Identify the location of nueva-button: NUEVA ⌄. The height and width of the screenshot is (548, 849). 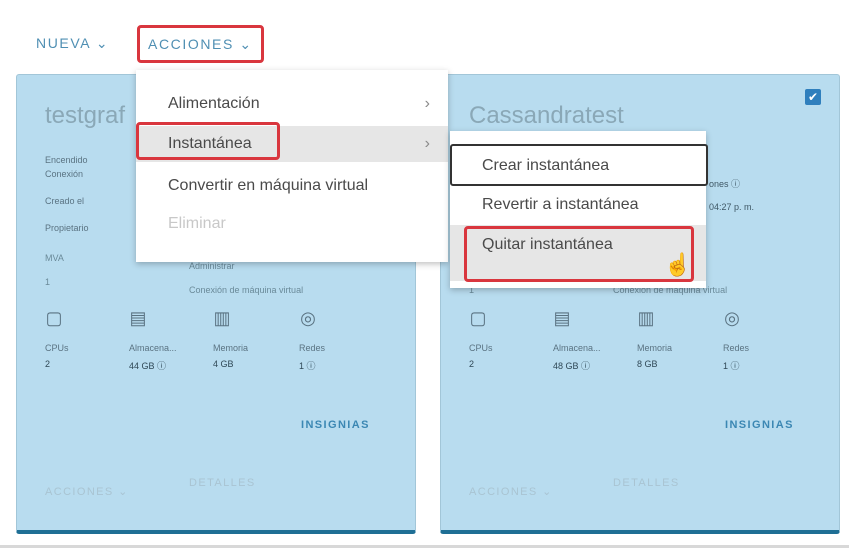
(72, 43).